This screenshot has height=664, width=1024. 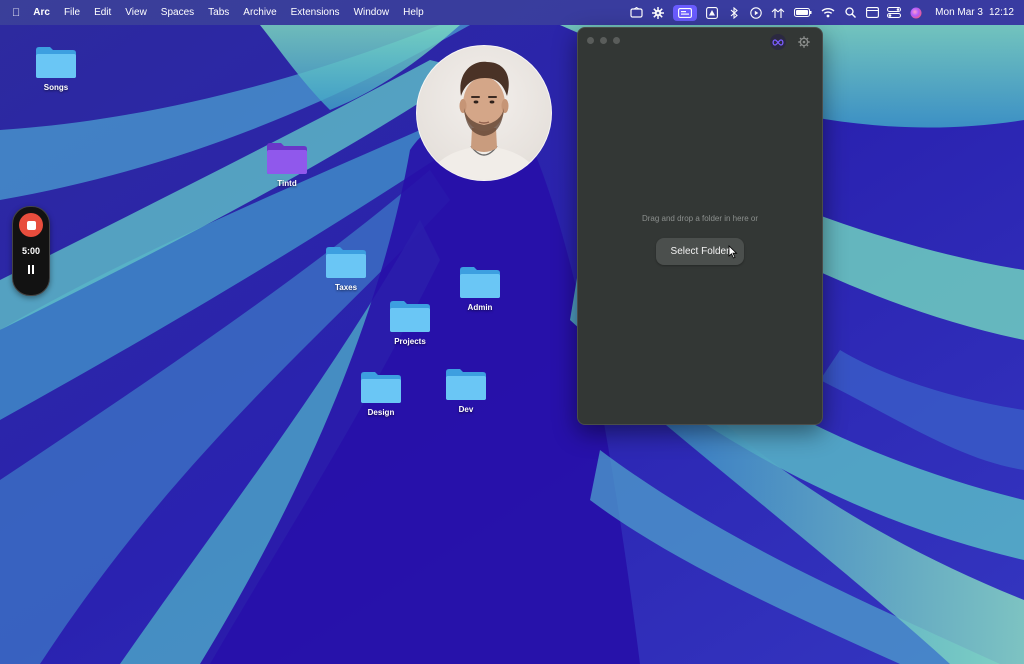 I want to click on pause-icon-bar, so click(x=33, y=269).